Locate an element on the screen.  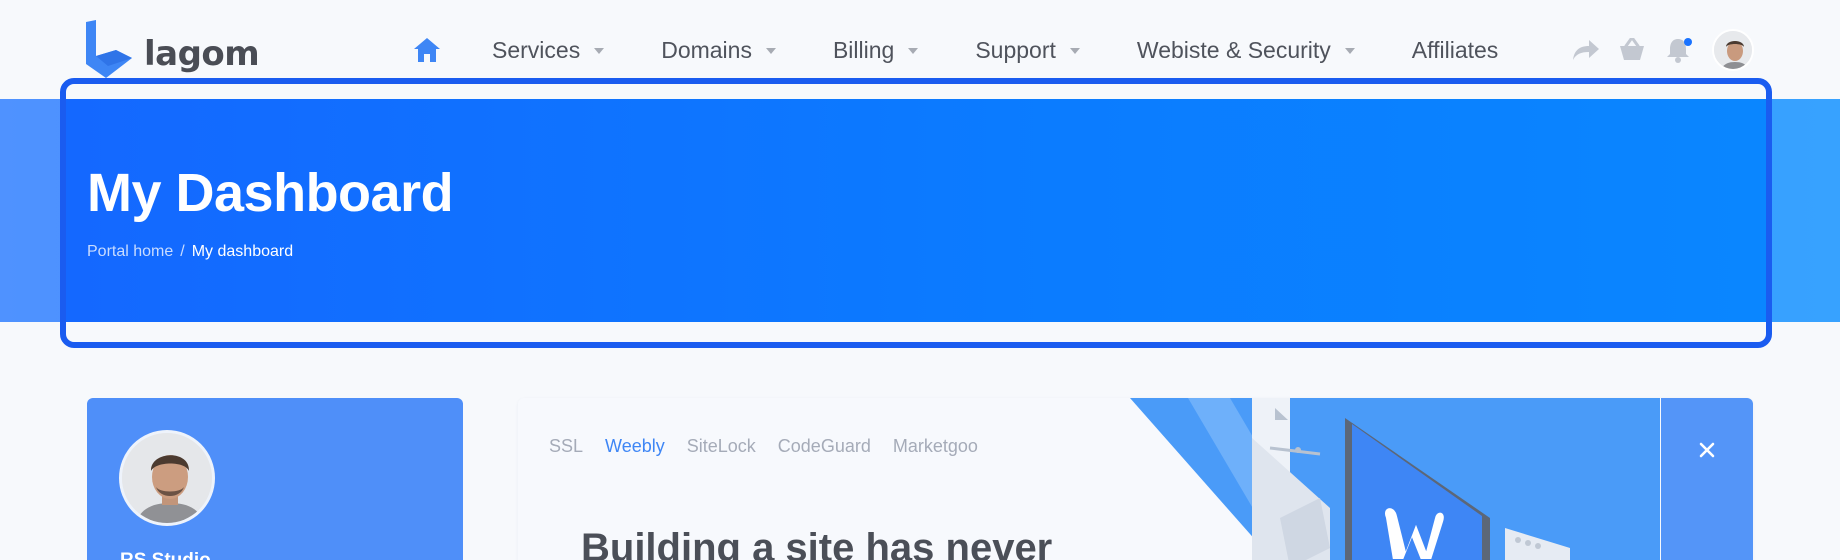
close-icon is located at coordinates (1707, 450).